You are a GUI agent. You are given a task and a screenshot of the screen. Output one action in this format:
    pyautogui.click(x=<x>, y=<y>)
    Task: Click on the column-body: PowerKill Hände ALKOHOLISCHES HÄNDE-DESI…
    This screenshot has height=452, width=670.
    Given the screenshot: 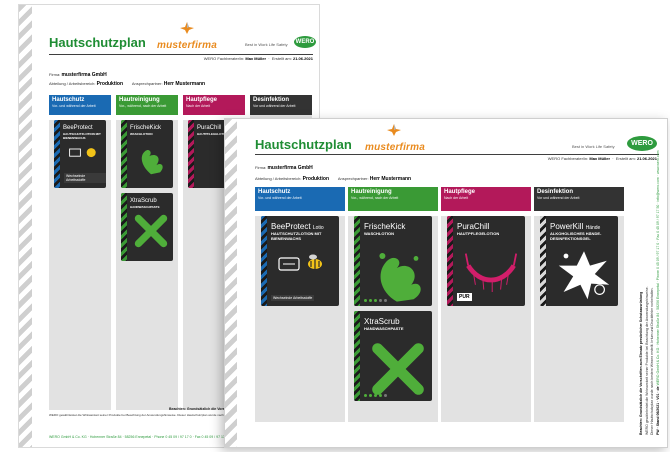 What is the action you would take?
    pyautogui.click(x=579, y=319)
    